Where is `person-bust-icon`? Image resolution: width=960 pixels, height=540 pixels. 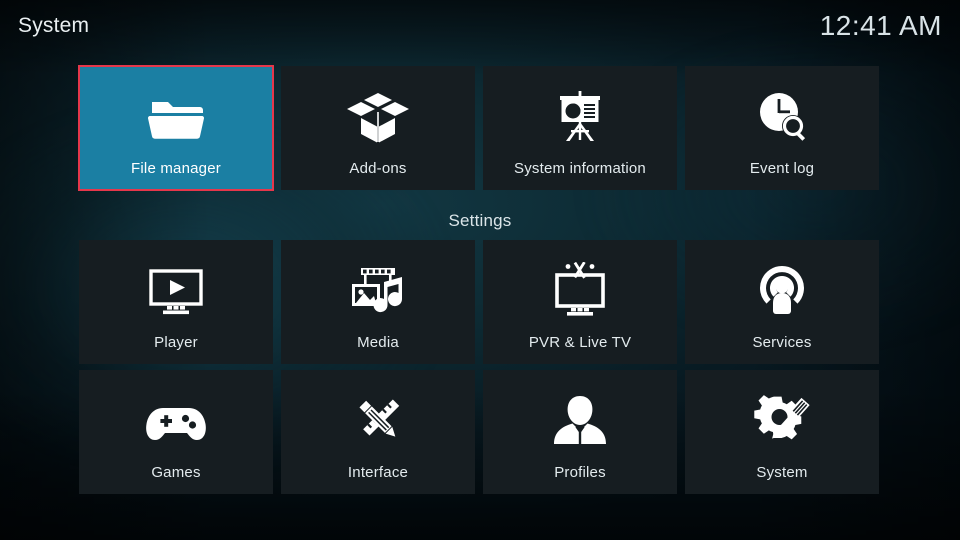
person-bust-icon is located at coordinates (580, 421).